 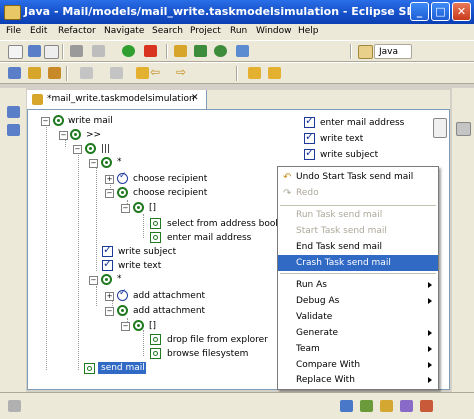 I want to click on save-icon, so click(x=34, y=51).